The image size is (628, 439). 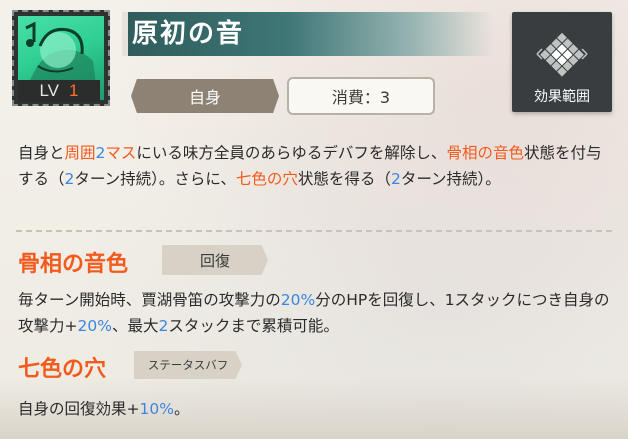 What do you see at coordinates (291, 153) in the screenshot?
I see `description-text-run: にいる味方全員のあらゆるデバフを解除し、` at bounding box center [291, 153].